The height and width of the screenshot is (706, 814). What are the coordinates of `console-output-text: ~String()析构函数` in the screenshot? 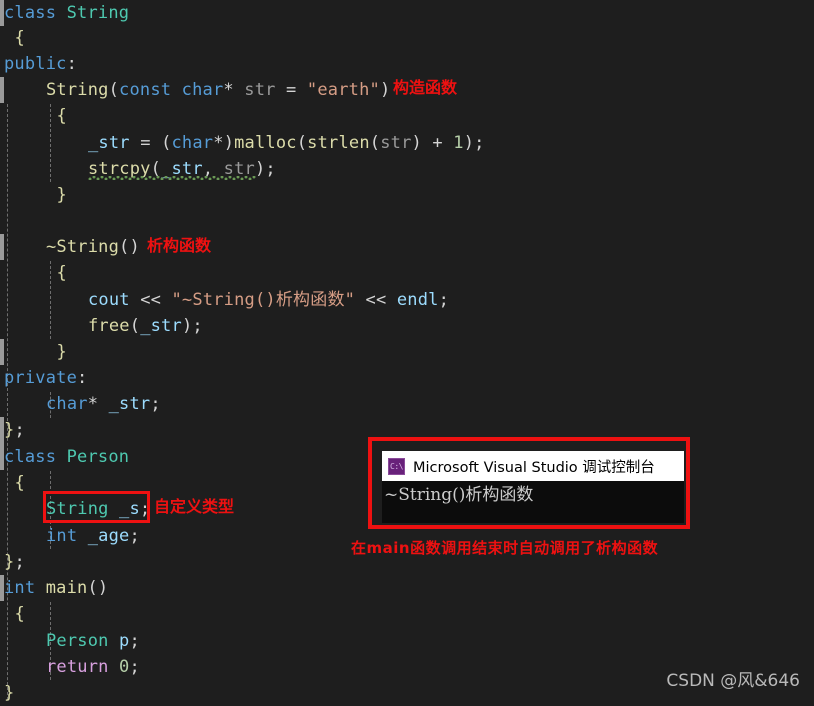 It's located at (459, 495).